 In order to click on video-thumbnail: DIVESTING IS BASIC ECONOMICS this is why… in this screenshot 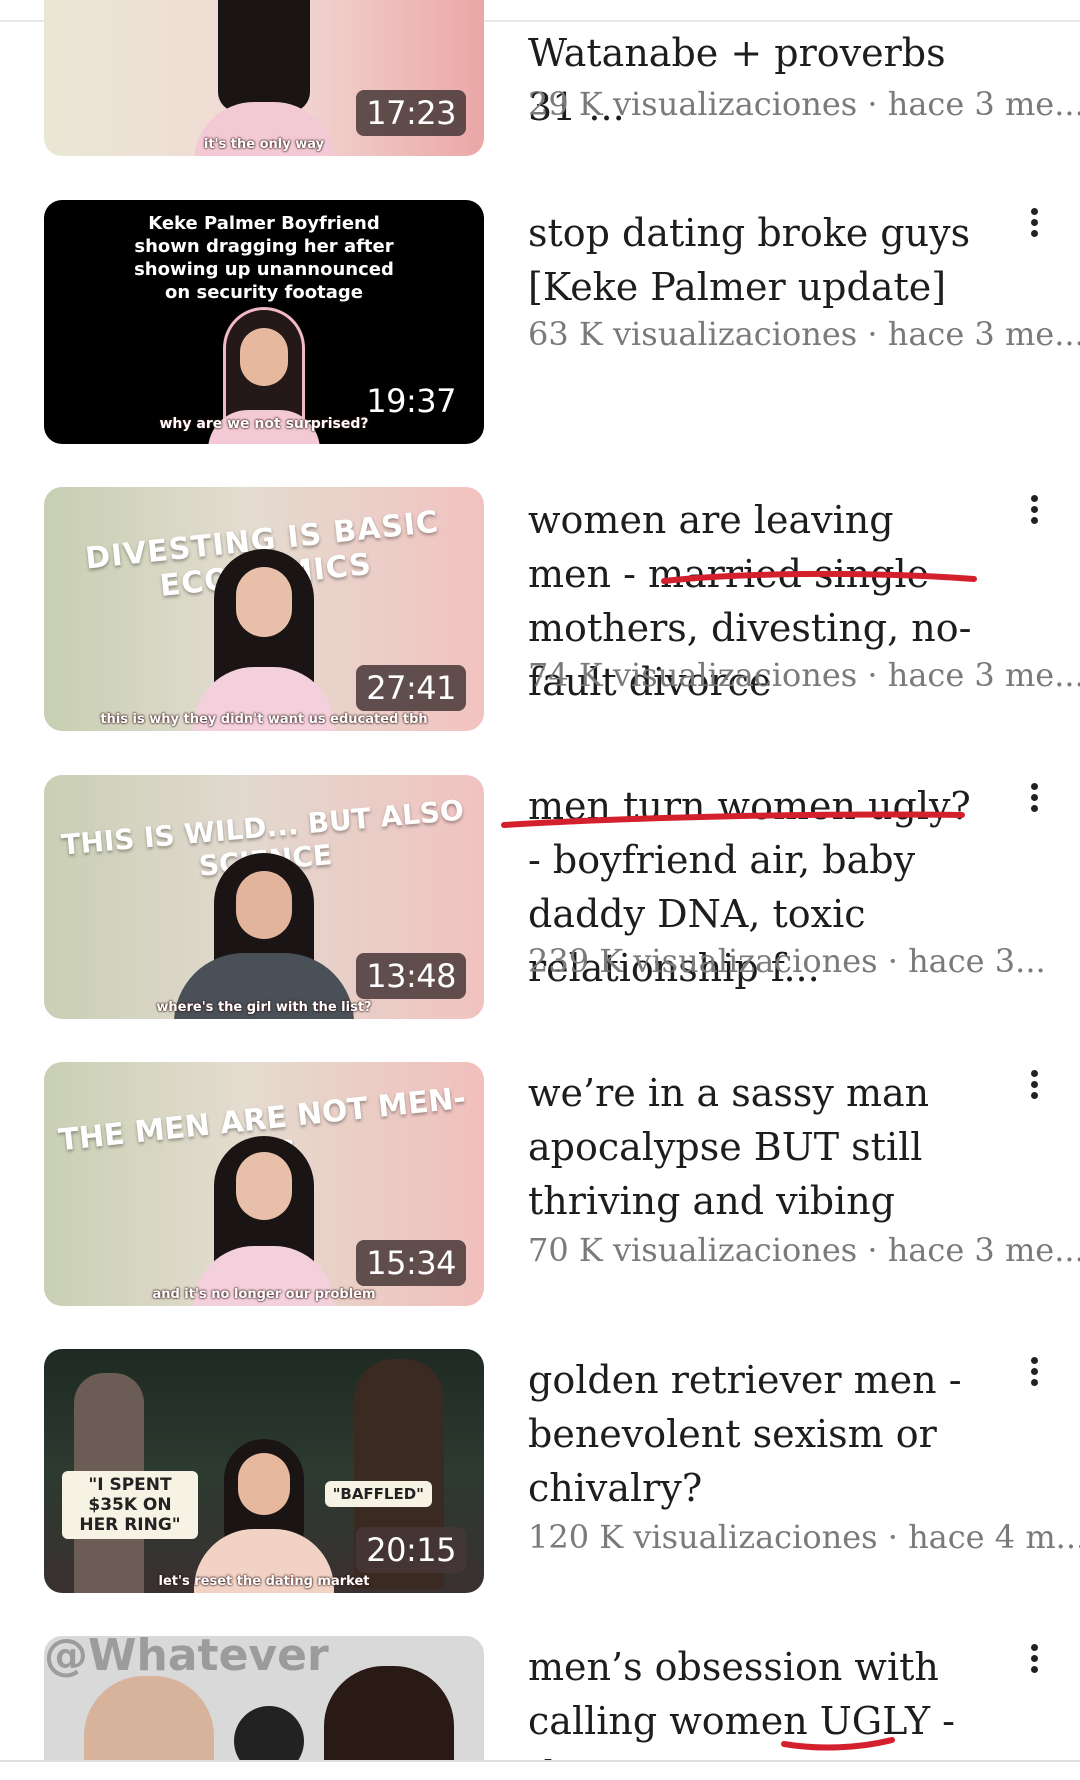, I will do `click(264, 609)`.